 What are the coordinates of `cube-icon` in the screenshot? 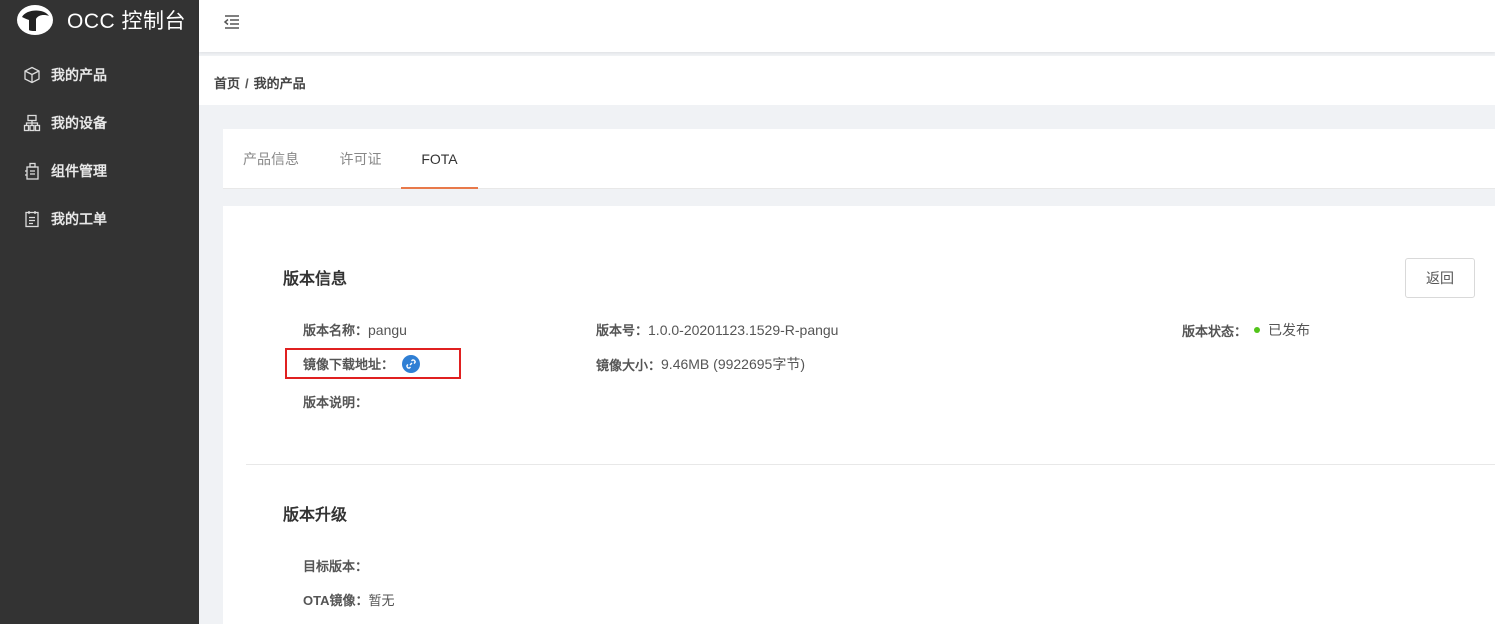 It's located at (32, 75).